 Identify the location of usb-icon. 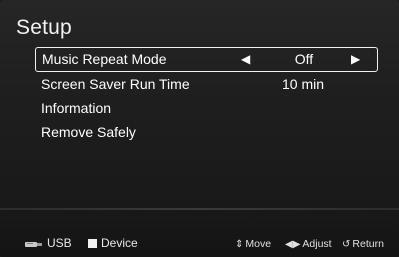
(33, 244).